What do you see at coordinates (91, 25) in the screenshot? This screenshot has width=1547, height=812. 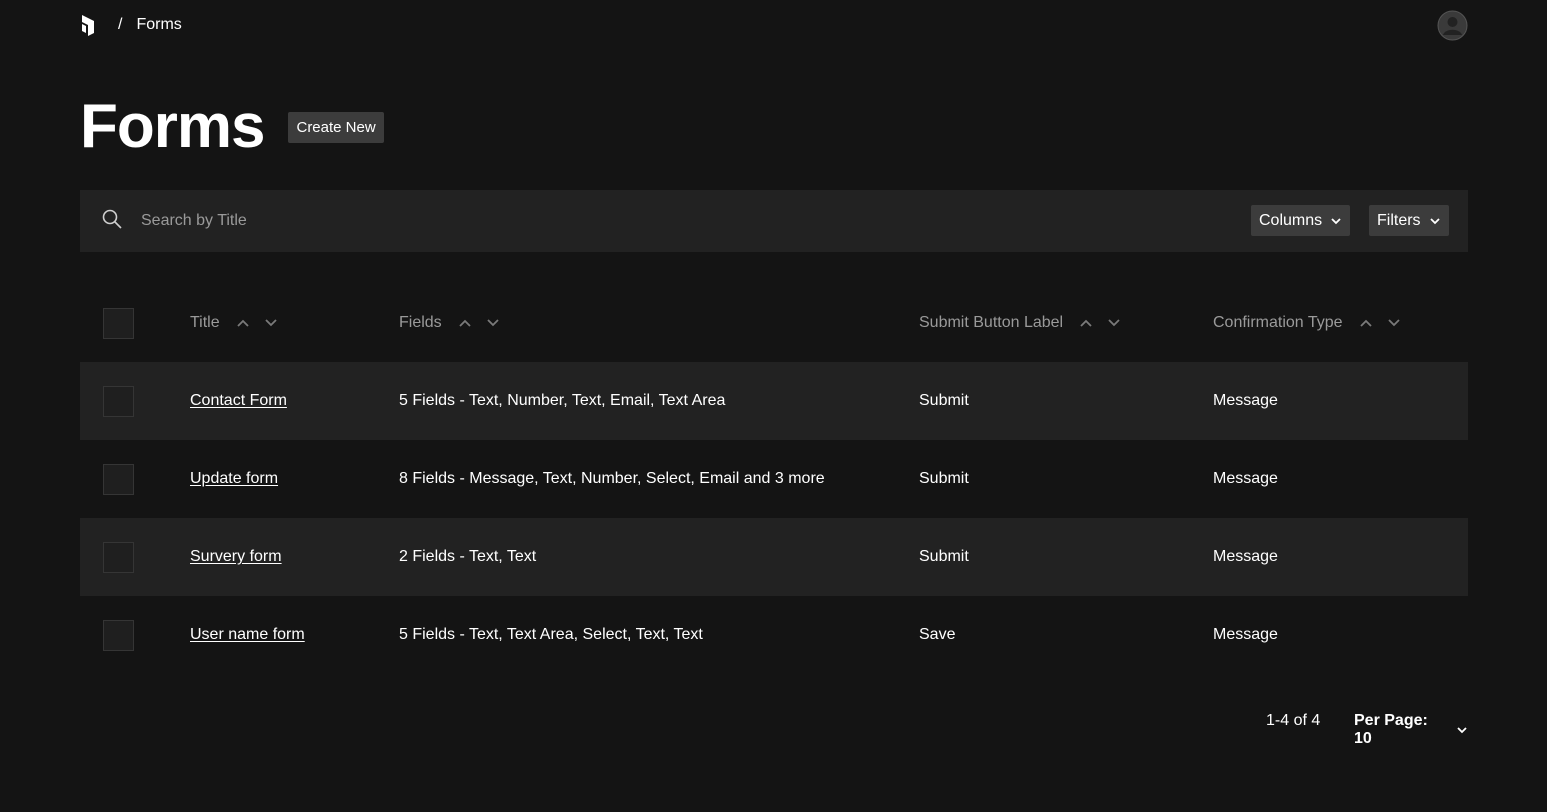 I see `logo-icon` at bounding box center [91, 25].